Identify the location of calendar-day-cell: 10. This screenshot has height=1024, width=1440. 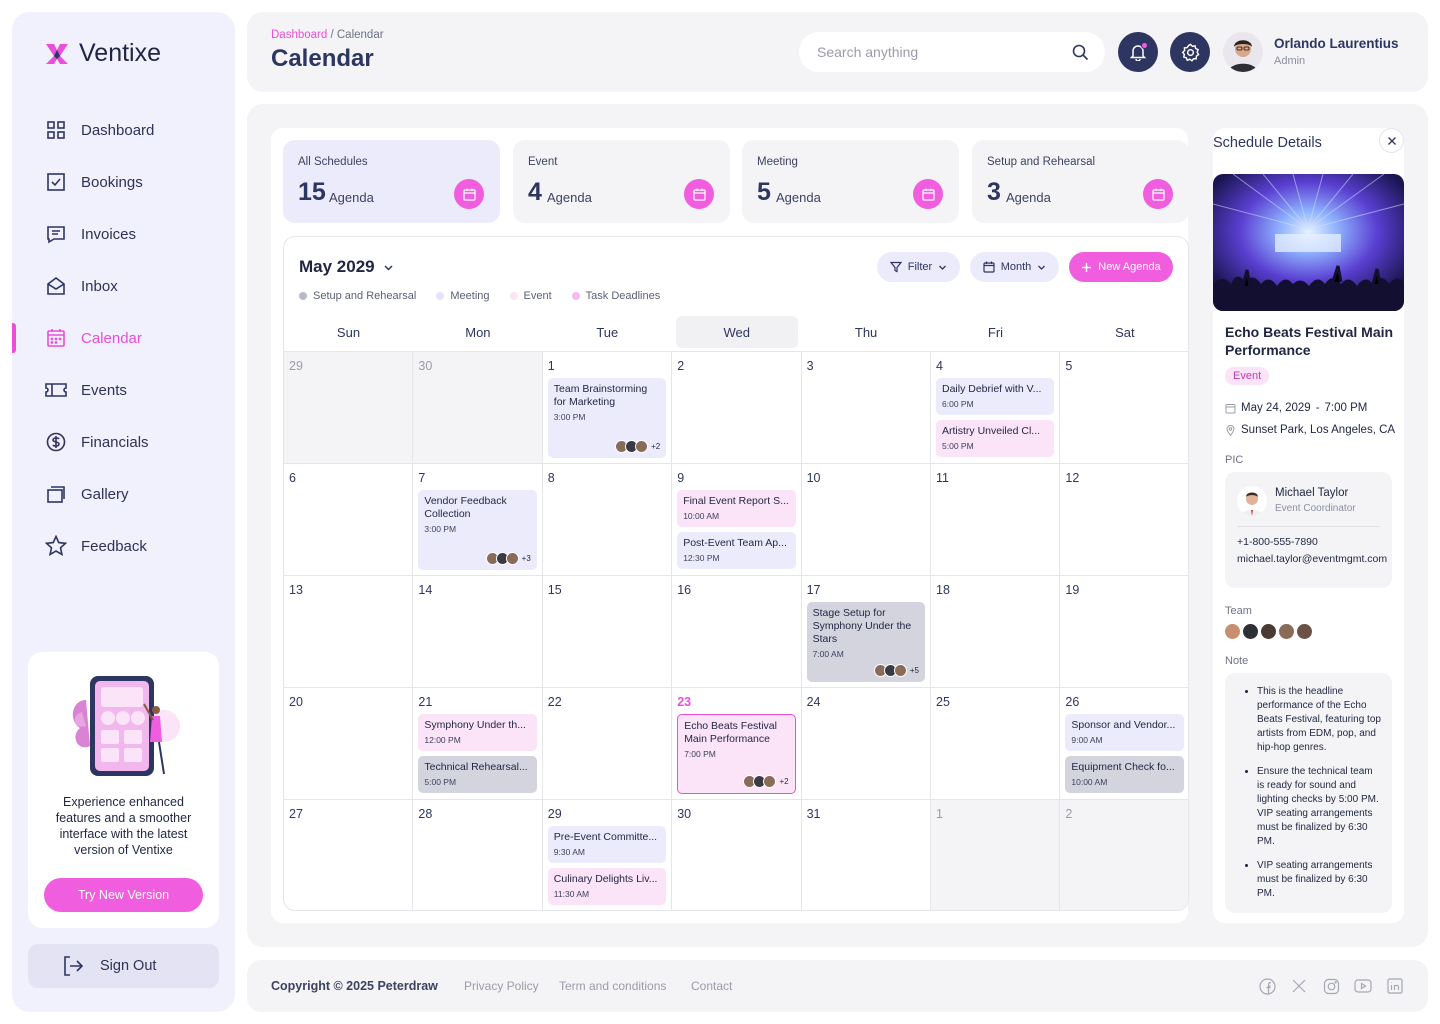
(866, 519).